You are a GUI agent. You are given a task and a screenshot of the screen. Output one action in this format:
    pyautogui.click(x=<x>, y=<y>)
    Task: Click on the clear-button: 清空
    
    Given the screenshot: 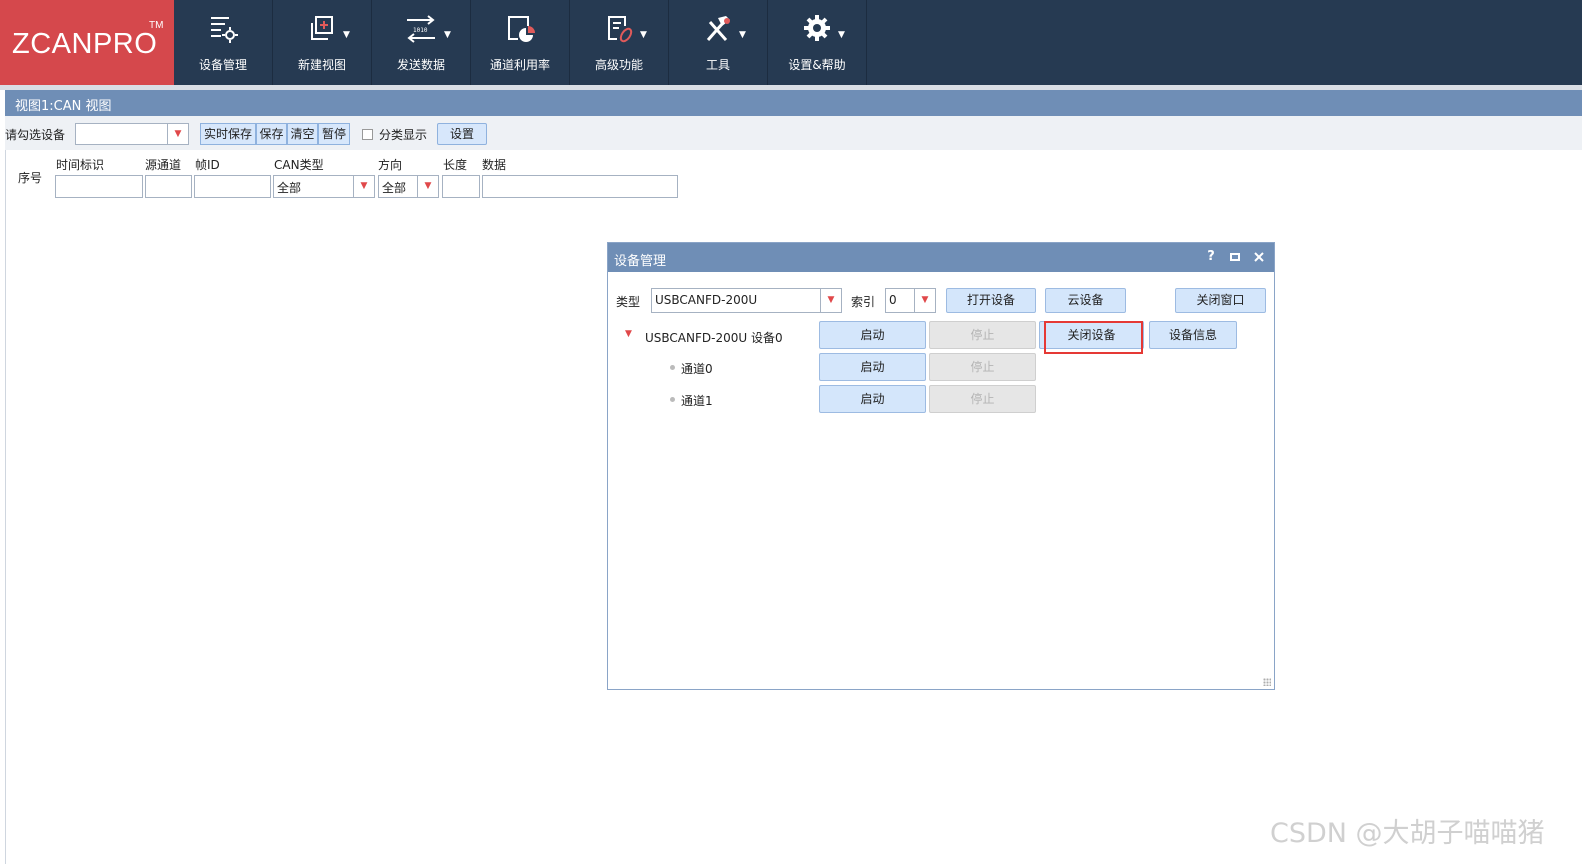 What is the action you would take?
    pyautogui.click(x=302, y=134)
    